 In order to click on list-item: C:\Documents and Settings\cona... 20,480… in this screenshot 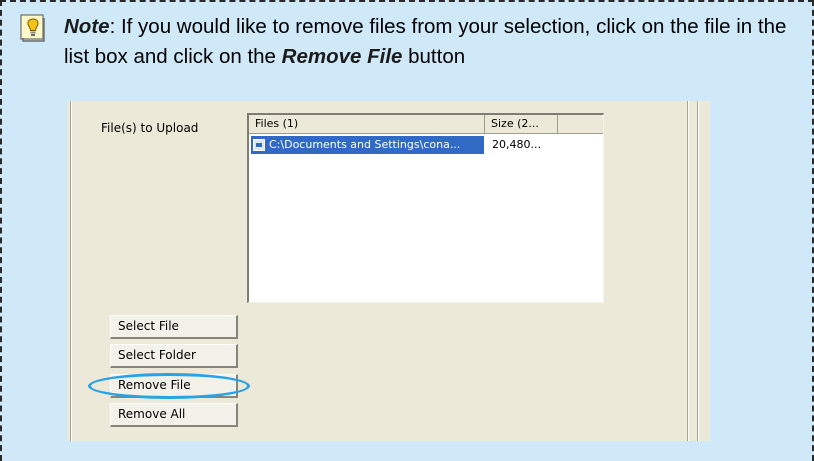, I will do `click(426, 145)`.